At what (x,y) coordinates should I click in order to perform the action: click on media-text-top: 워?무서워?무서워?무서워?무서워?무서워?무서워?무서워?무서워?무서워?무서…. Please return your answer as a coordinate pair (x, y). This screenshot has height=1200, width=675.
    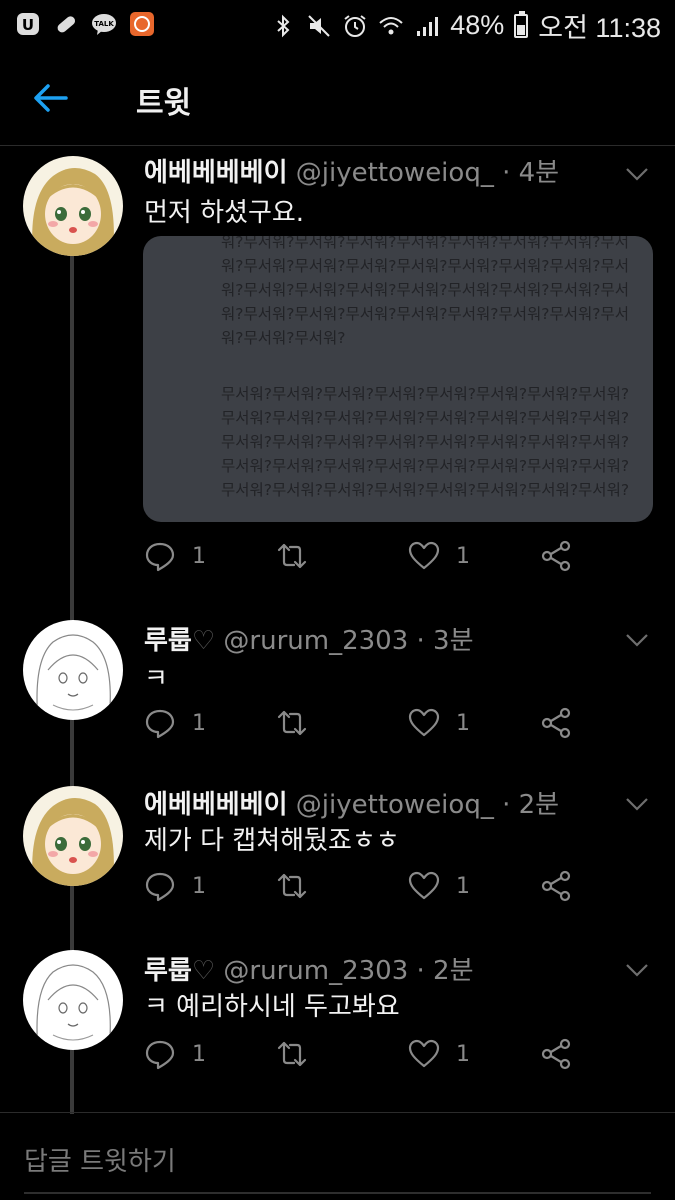
    Looking at the image, I should click on (425, 291).